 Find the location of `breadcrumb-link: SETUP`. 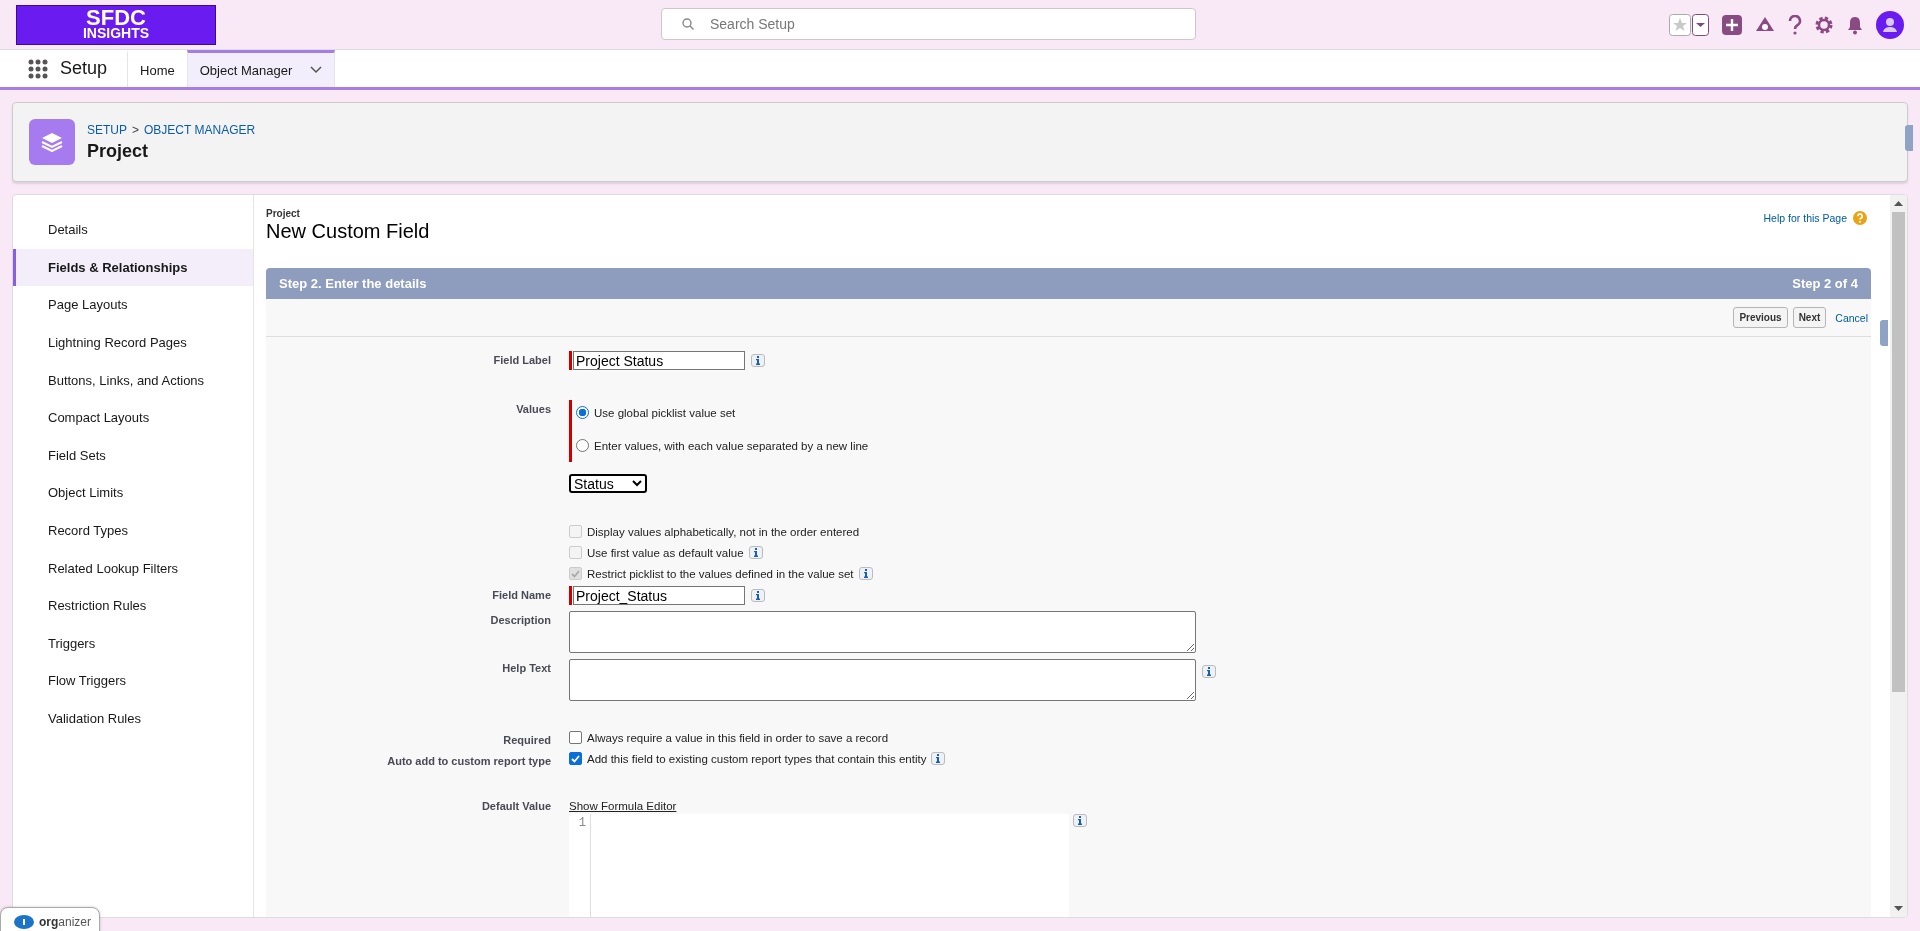

breadcrumb-link: SETUP is located at coordinates (107, 129).